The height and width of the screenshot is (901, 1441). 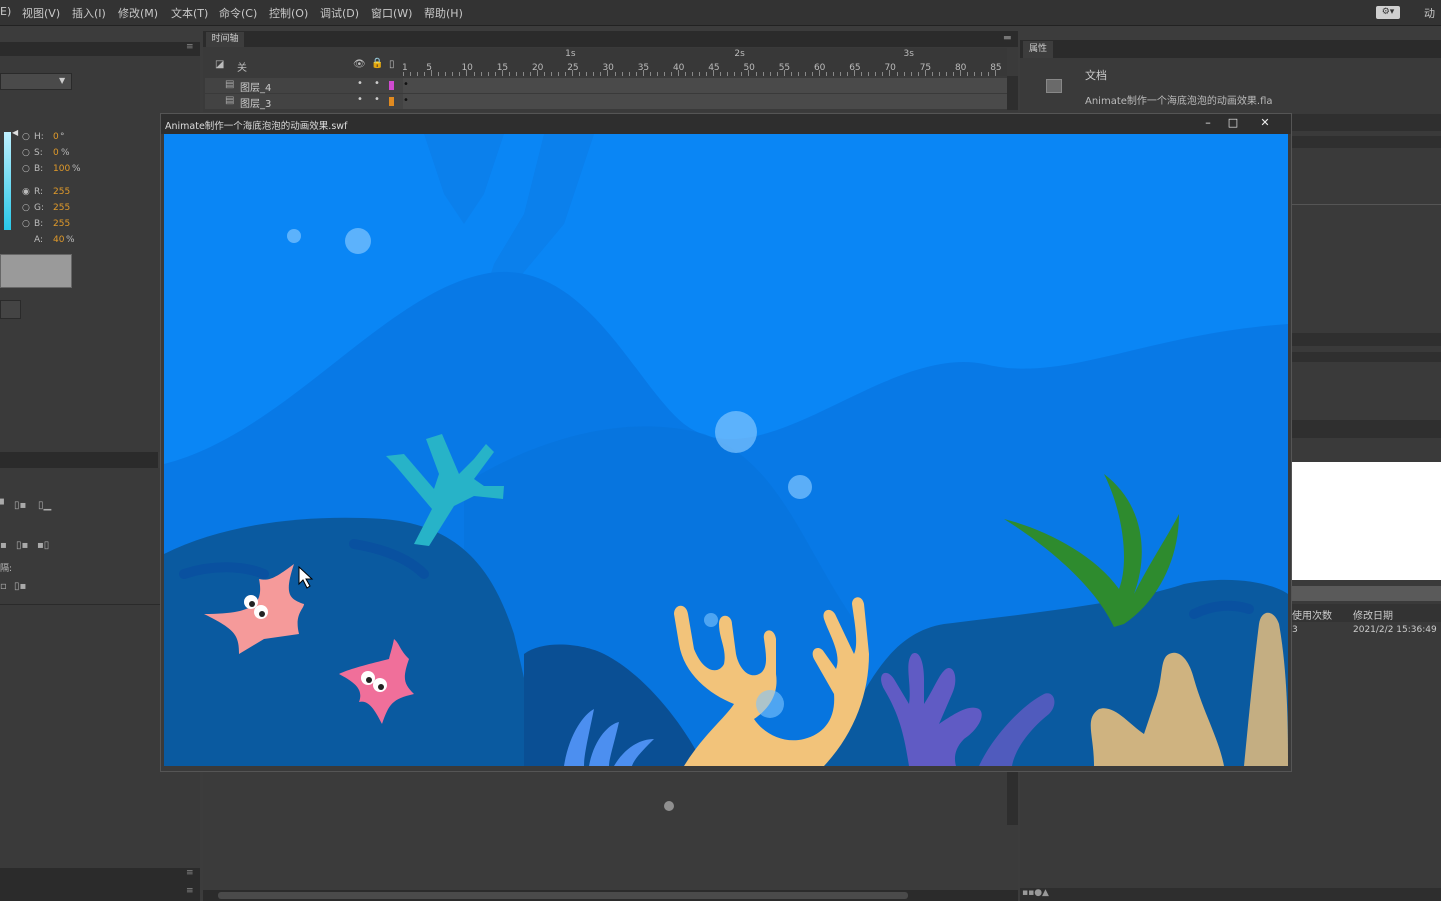 I want to click on close-button: ✕, so click(x=1265, y=123).